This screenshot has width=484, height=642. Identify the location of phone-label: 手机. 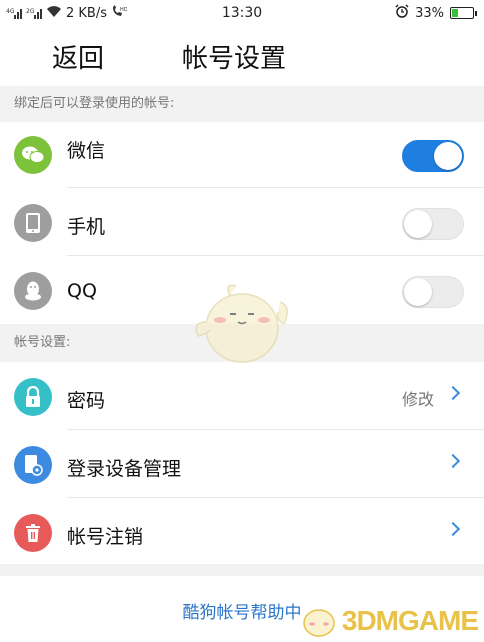
(86, 227).